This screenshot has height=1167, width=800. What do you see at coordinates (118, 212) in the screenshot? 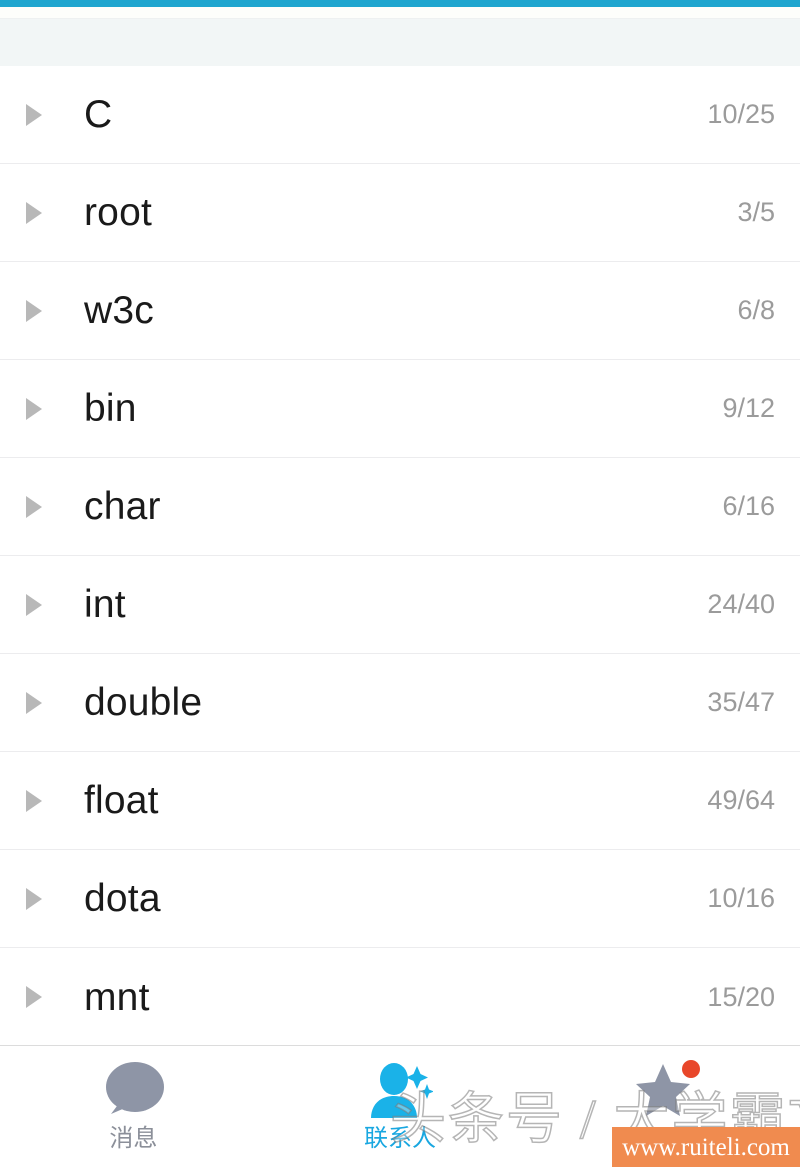
I see `row-label: root` at bounding box center [118, 212].